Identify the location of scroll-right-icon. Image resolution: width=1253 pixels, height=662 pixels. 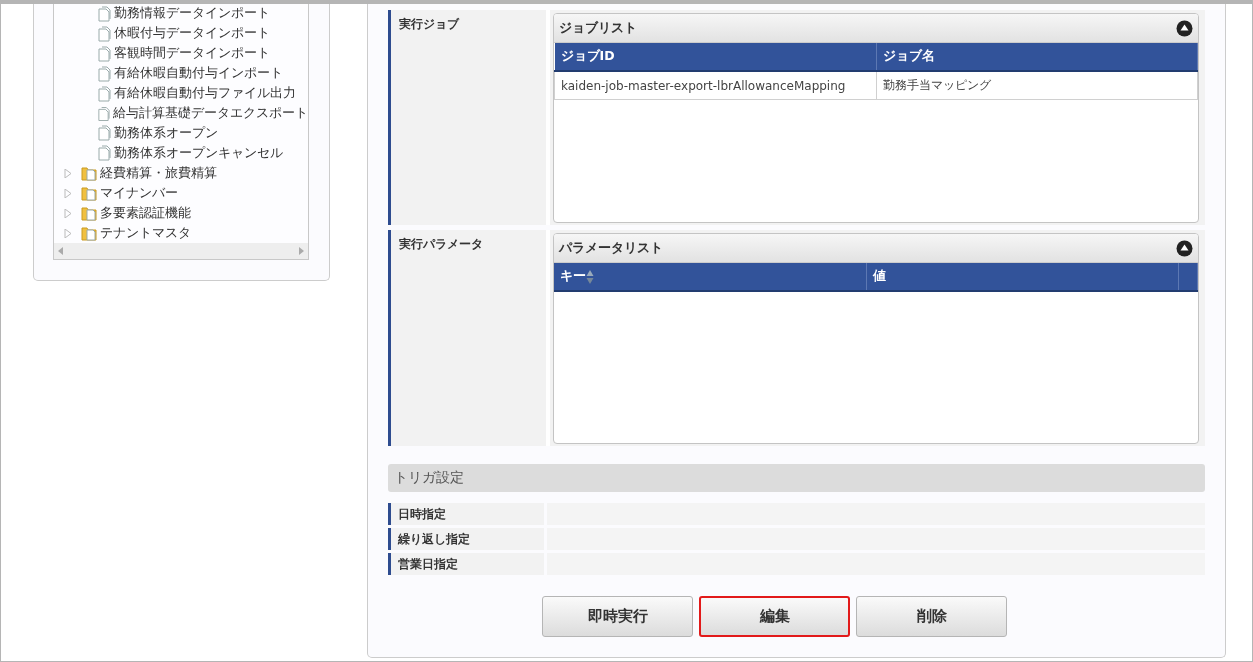
(301, 251).